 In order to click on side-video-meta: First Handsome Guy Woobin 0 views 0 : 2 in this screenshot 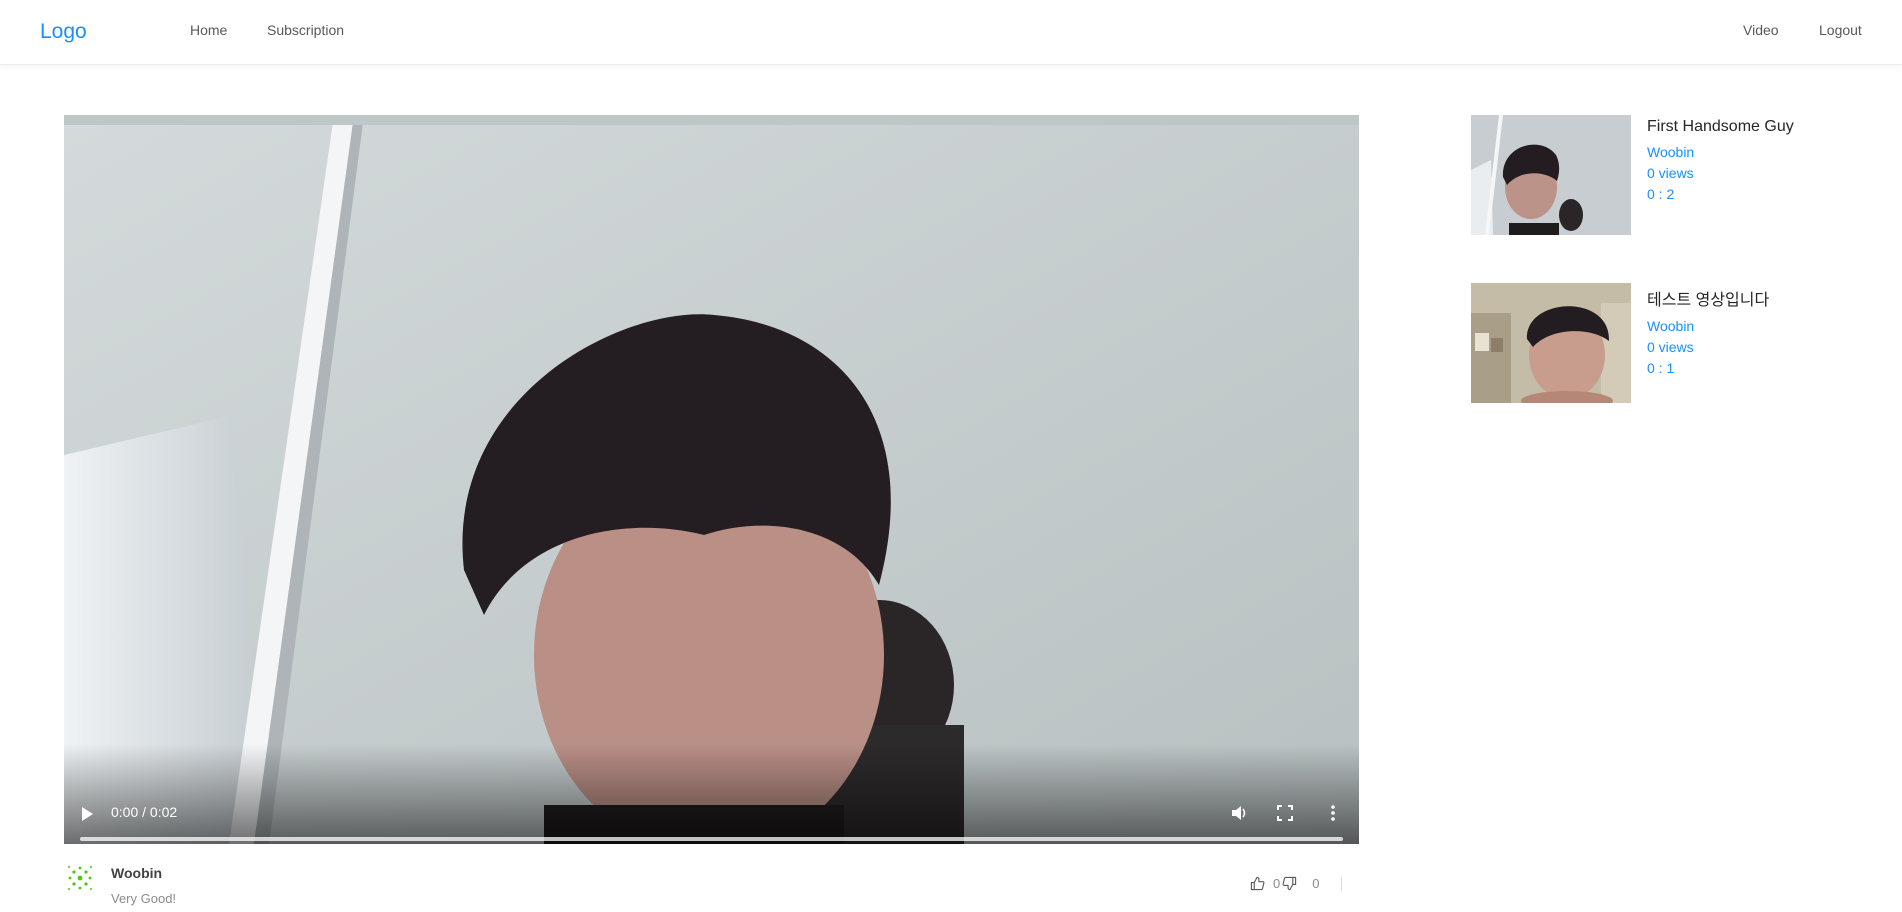, I will do `click(1720, 161)`.